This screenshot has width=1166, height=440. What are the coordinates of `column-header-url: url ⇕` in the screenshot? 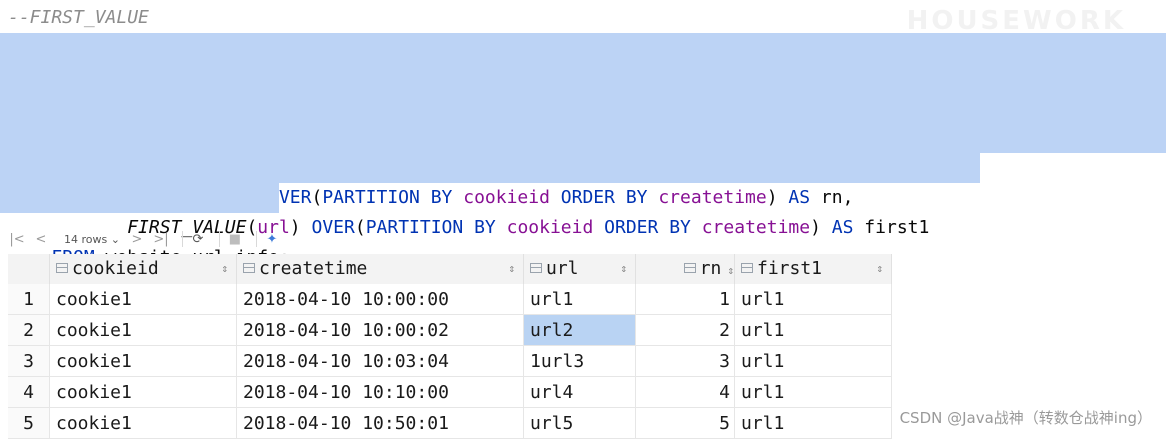 It's located at (580, 269).